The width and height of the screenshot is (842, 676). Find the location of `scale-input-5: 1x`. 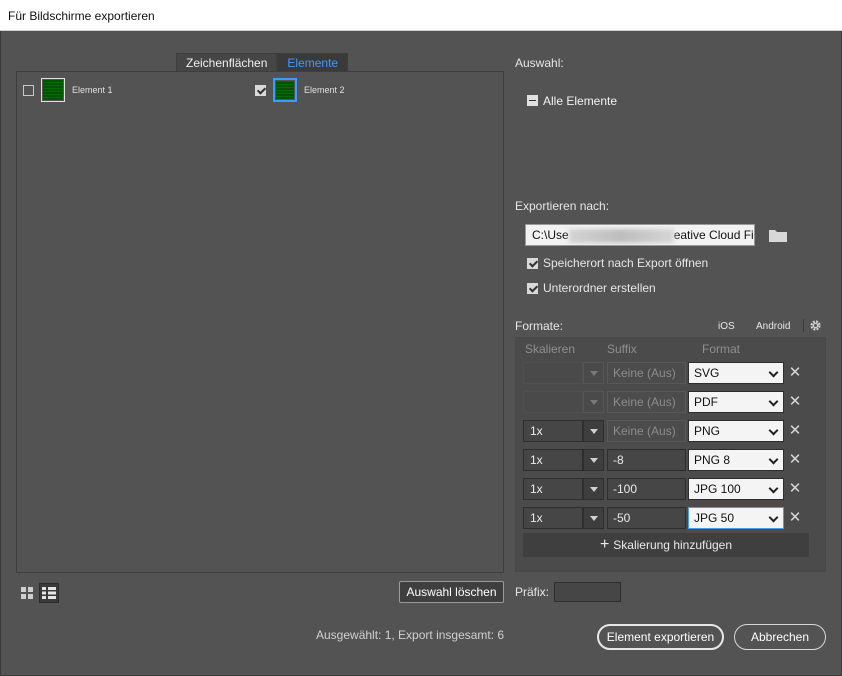

scale-input-5: 1x is located at coordinates (553, 489).